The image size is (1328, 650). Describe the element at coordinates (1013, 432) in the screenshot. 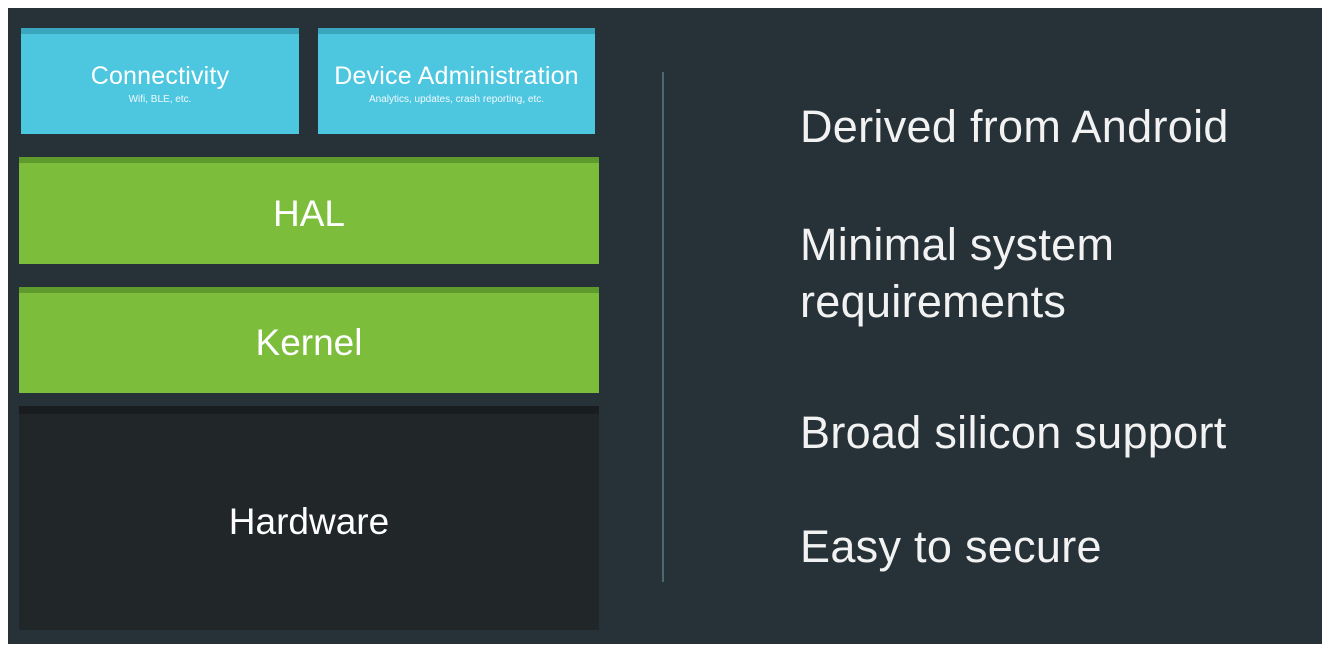

I see `feature-item: Broad silicon support` at that location.